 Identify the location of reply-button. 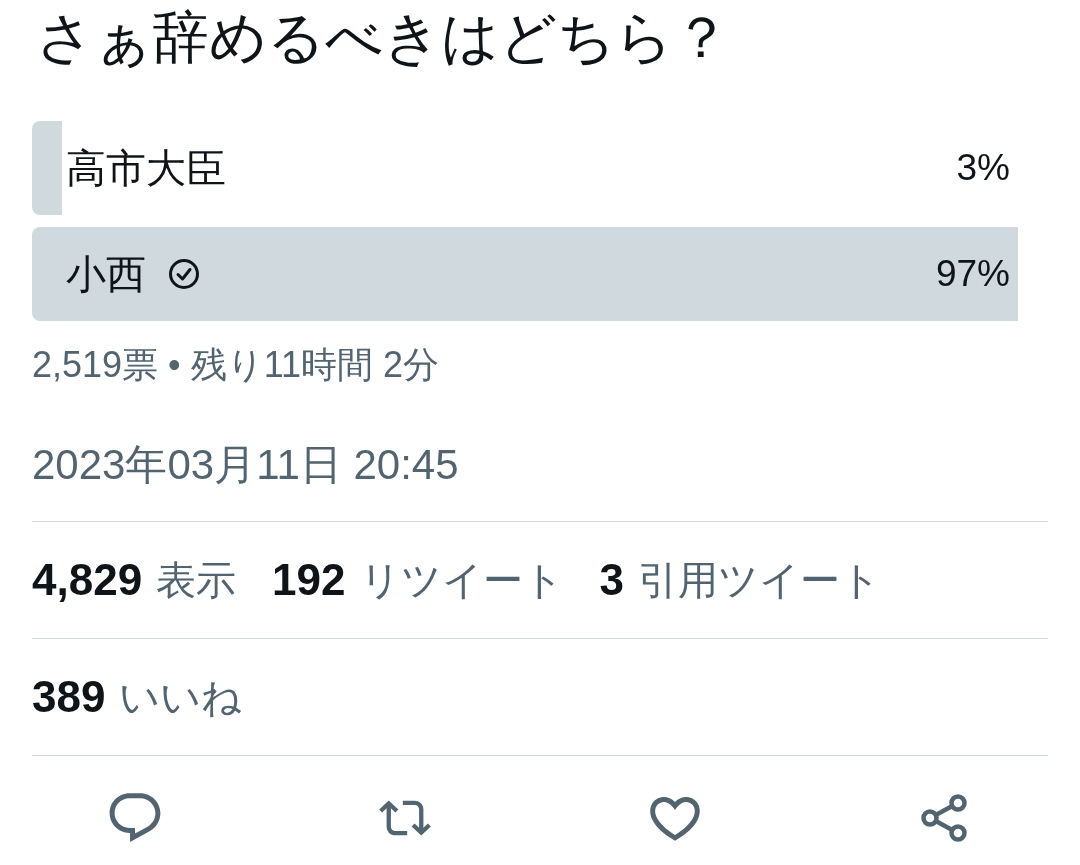
(135, 818).